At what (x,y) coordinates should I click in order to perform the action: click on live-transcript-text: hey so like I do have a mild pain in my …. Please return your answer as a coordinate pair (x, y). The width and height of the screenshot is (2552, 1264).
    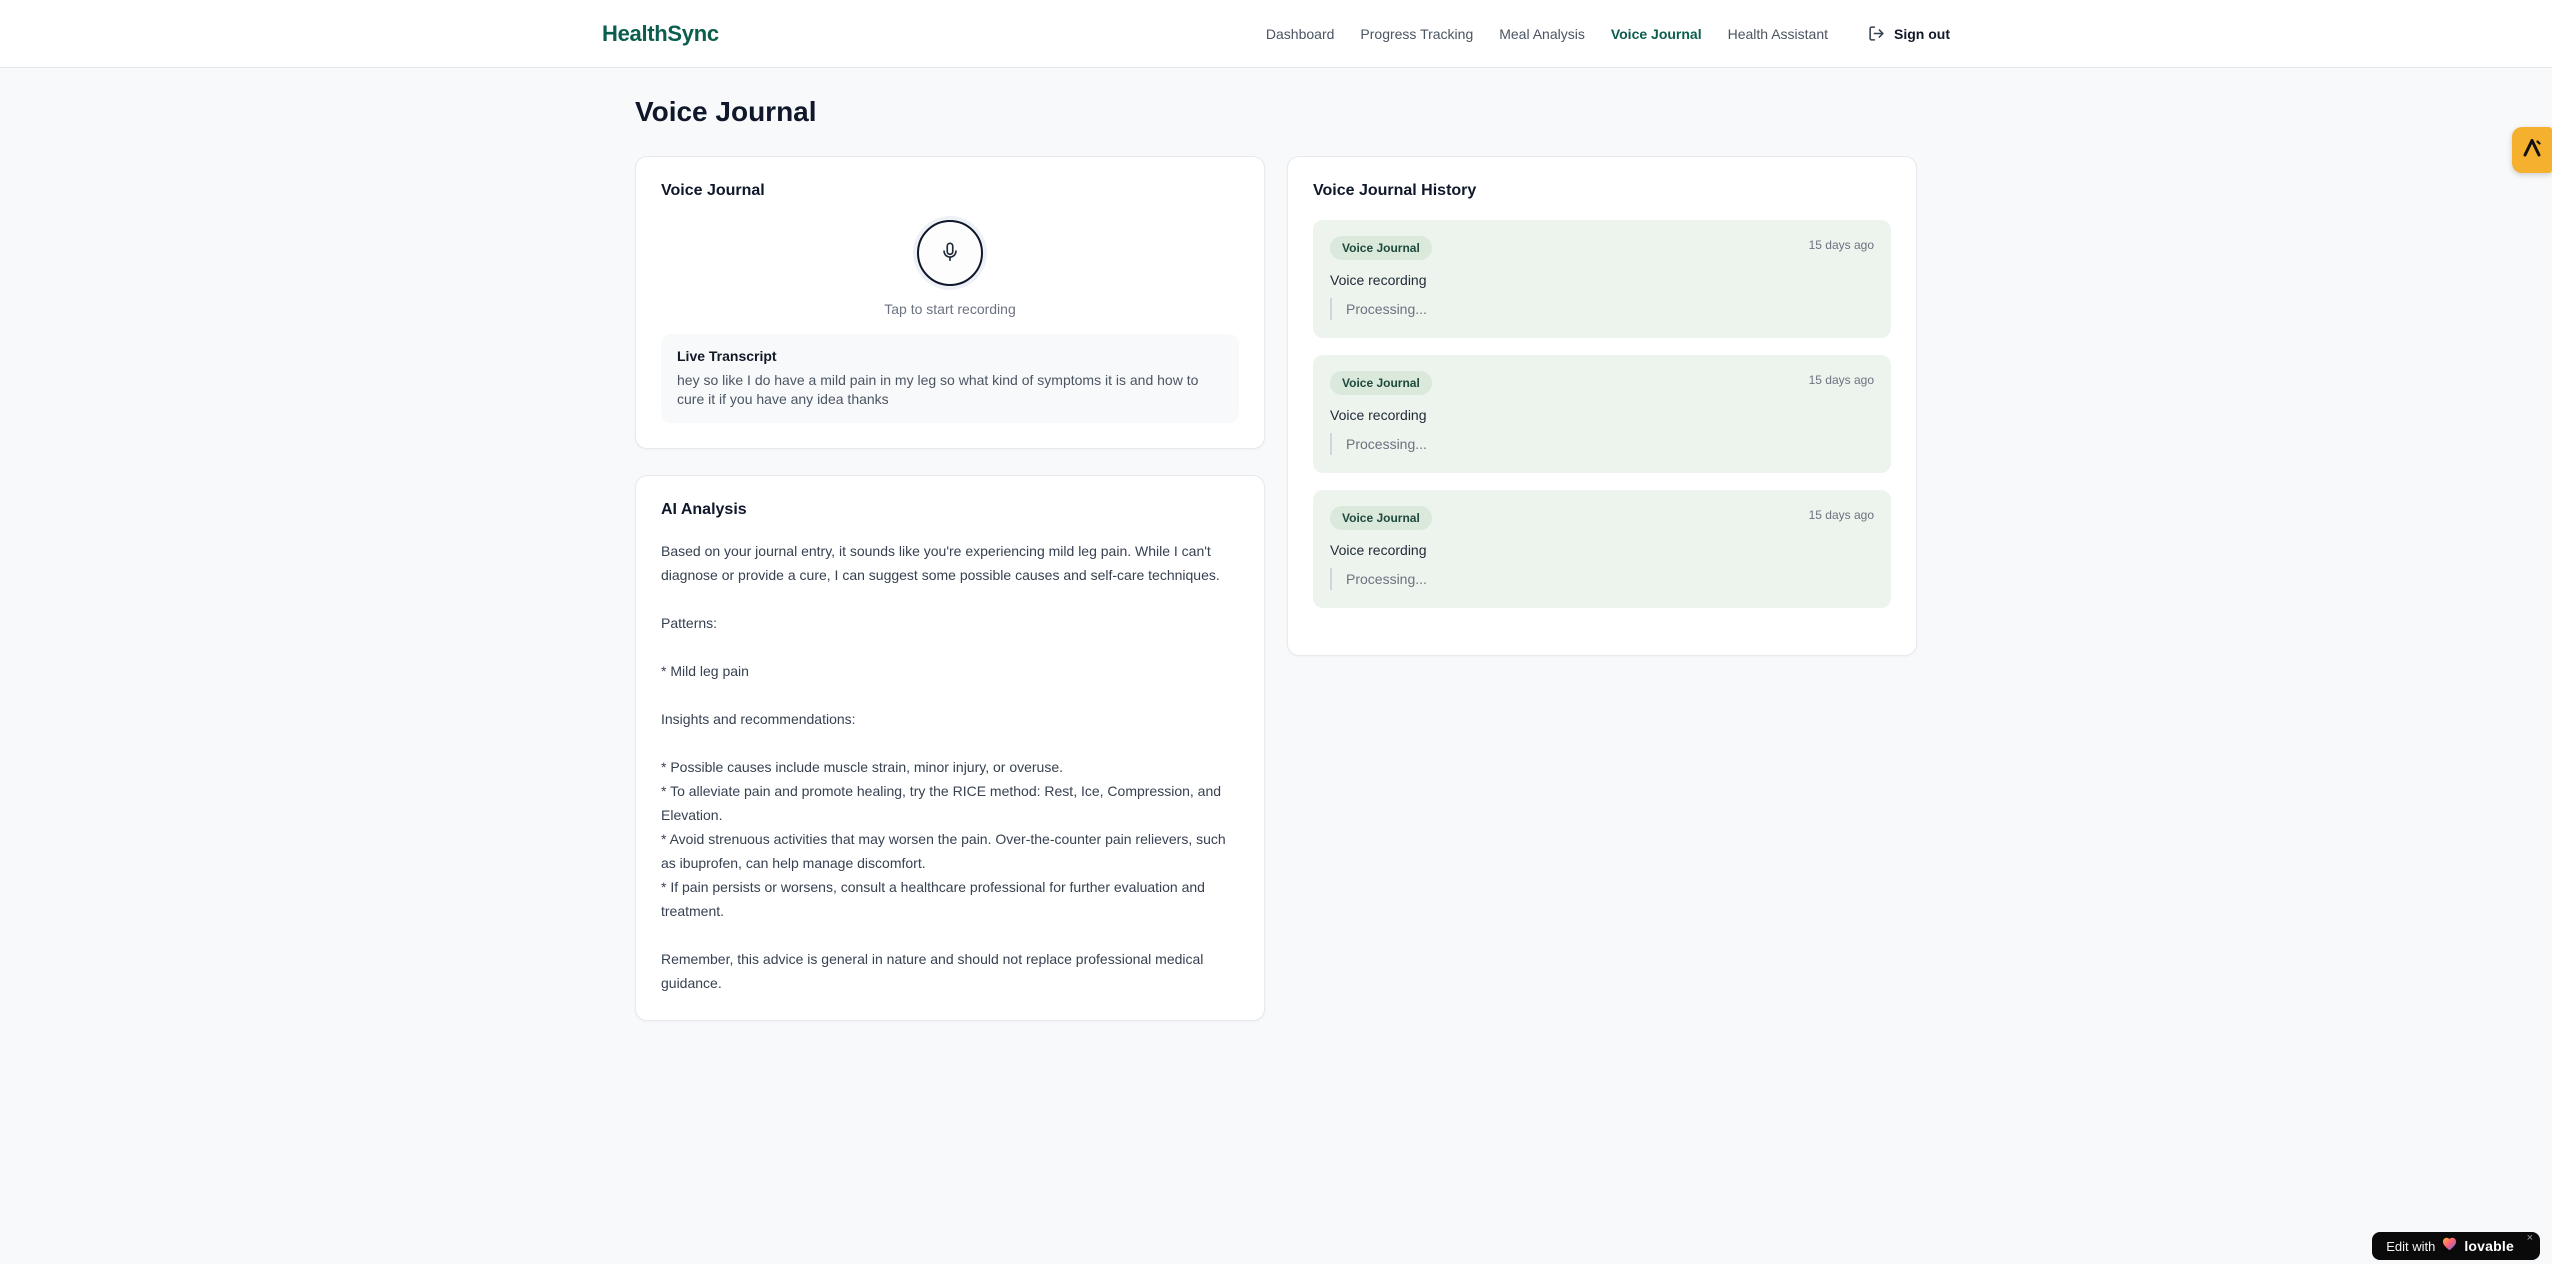
    Looking at the image, I should click on (938, 389).